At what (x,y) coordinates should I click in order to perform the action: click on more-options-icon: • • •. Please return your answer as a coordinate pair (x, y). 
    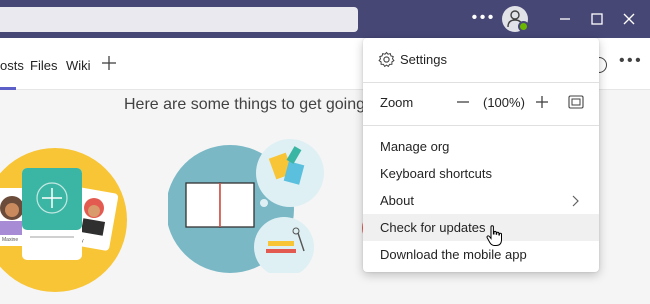
    Looking at the image, I should click on (630, 61).